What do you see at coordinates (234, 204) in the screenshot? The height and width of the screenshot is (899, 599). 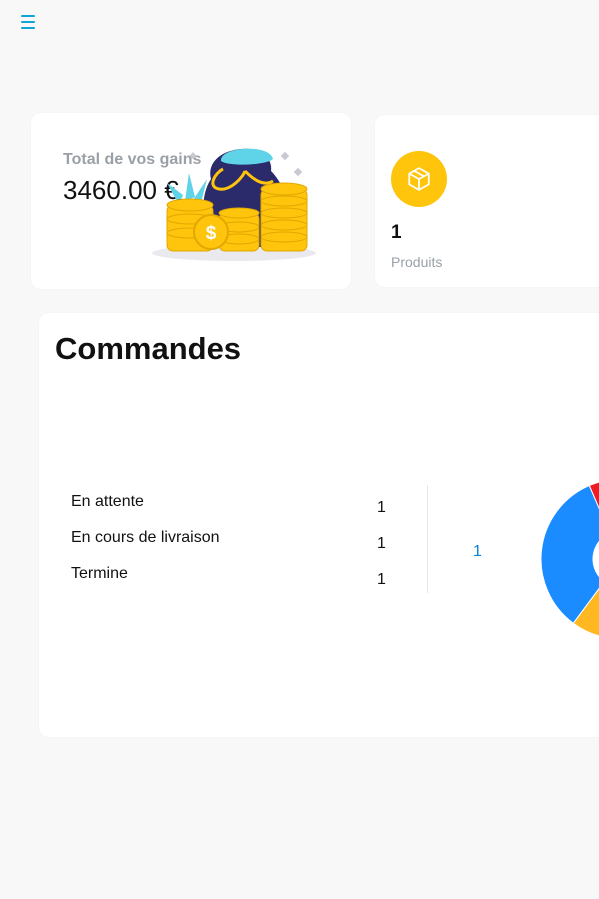 I see `money-bag-coins-illustration: $` at bounding box center [234, 204].